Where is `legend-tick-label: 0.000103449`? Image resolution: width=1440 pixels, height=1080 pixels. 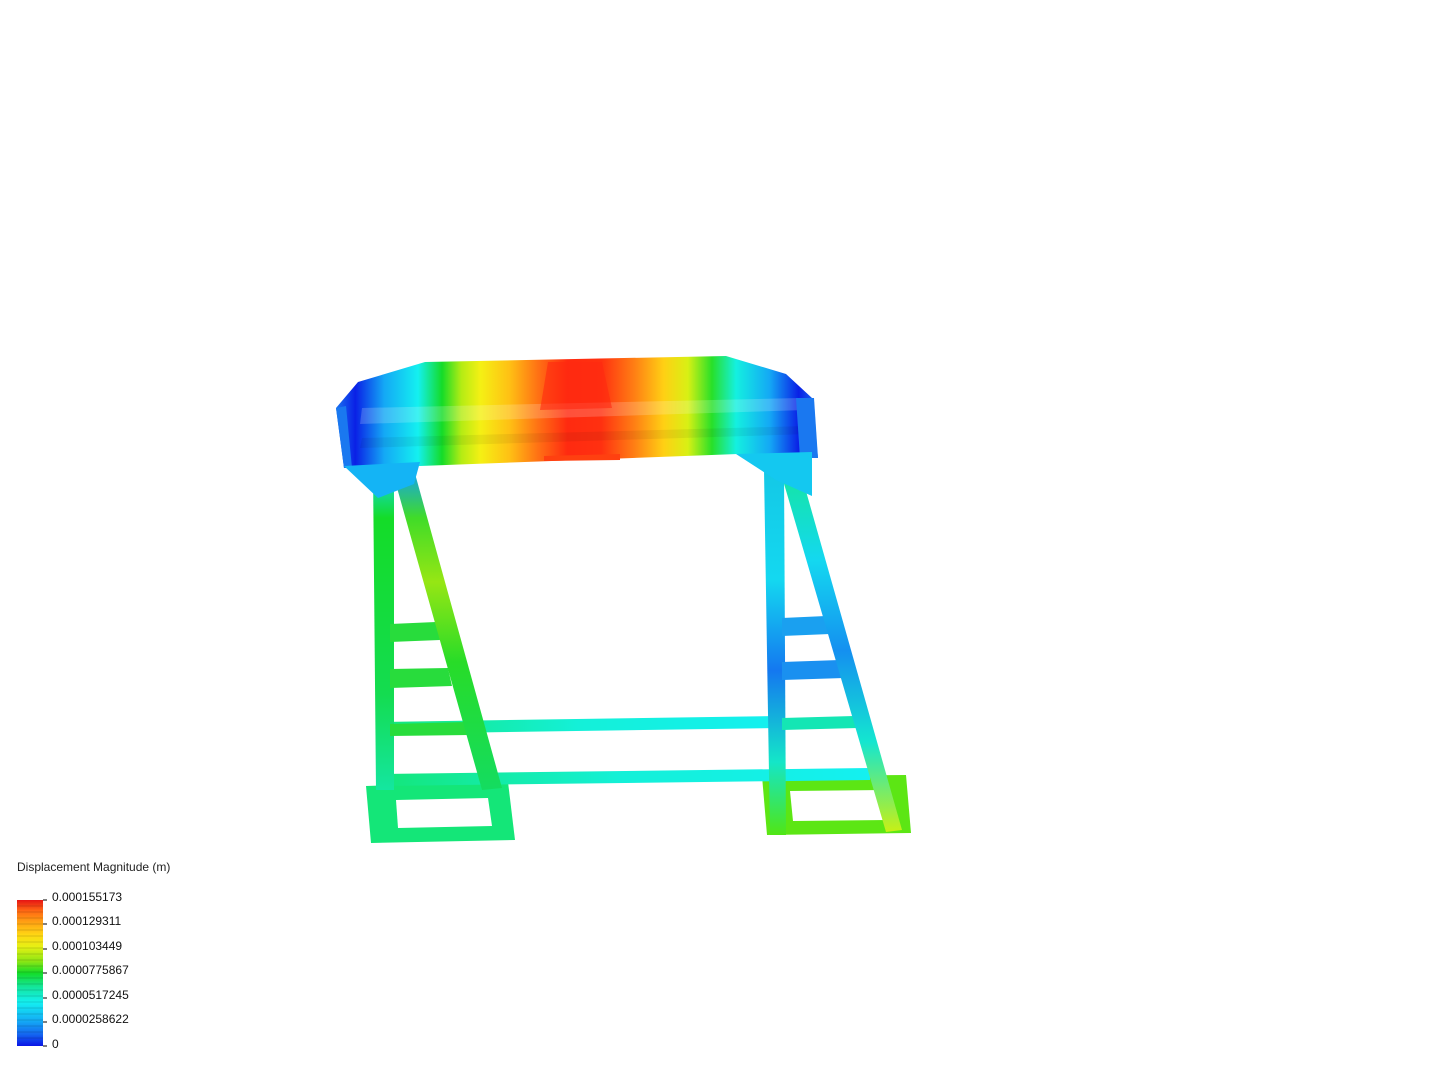
legend-tick-label: 0.000103449 is located at coordinates (87, 946).